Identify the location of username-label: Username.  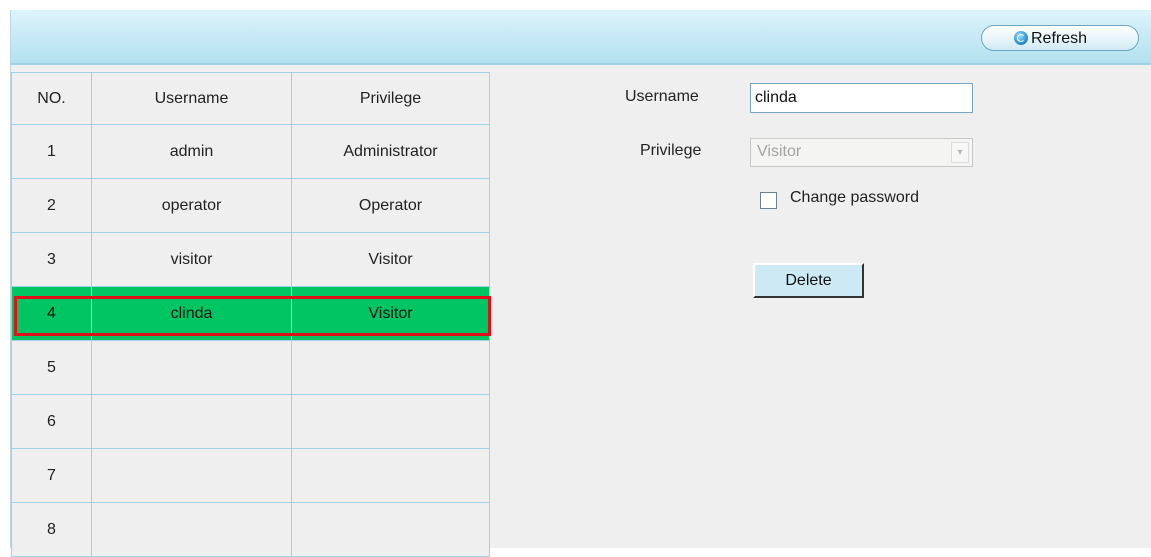
(662, 96).